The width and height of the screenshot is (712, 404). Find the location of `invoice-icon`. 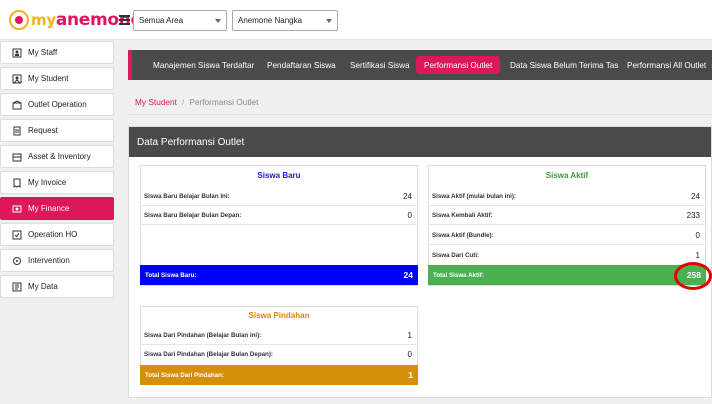

invoice-icon is located at coordinates (16, 182).